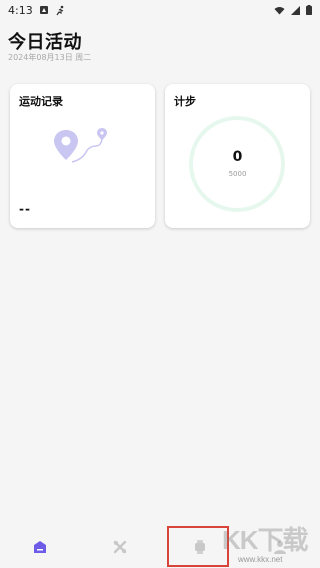 The height and width of the screenshot is (568, 320). What do you see at coordinates (20, 10) in the screenshot?
I see `status-time: 4:13` at bounding box center [20, 10].